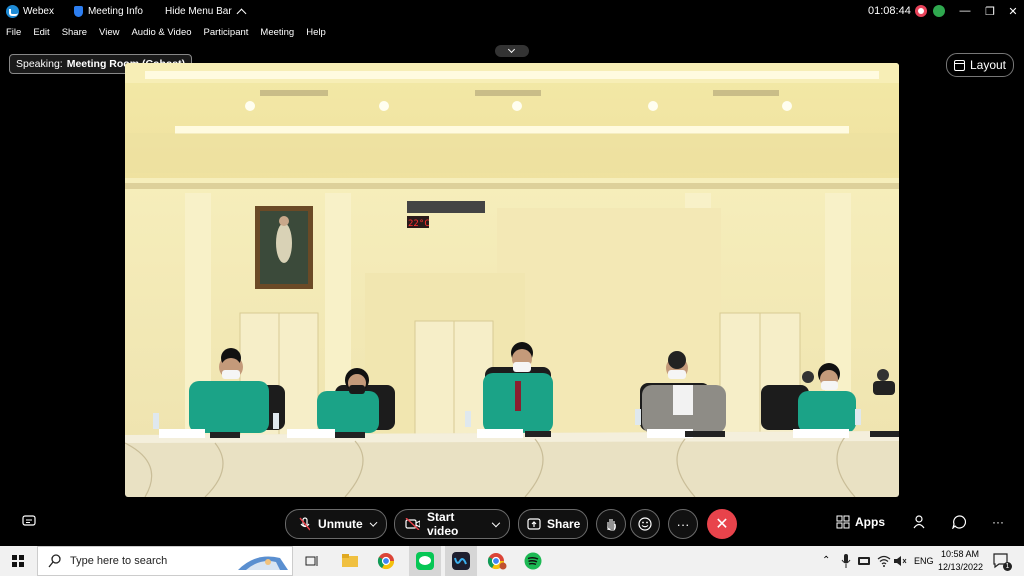 Image resolution: width=1024 pixels, height=576 pixels. I want to click on task-view-icon, so click(312, 561).